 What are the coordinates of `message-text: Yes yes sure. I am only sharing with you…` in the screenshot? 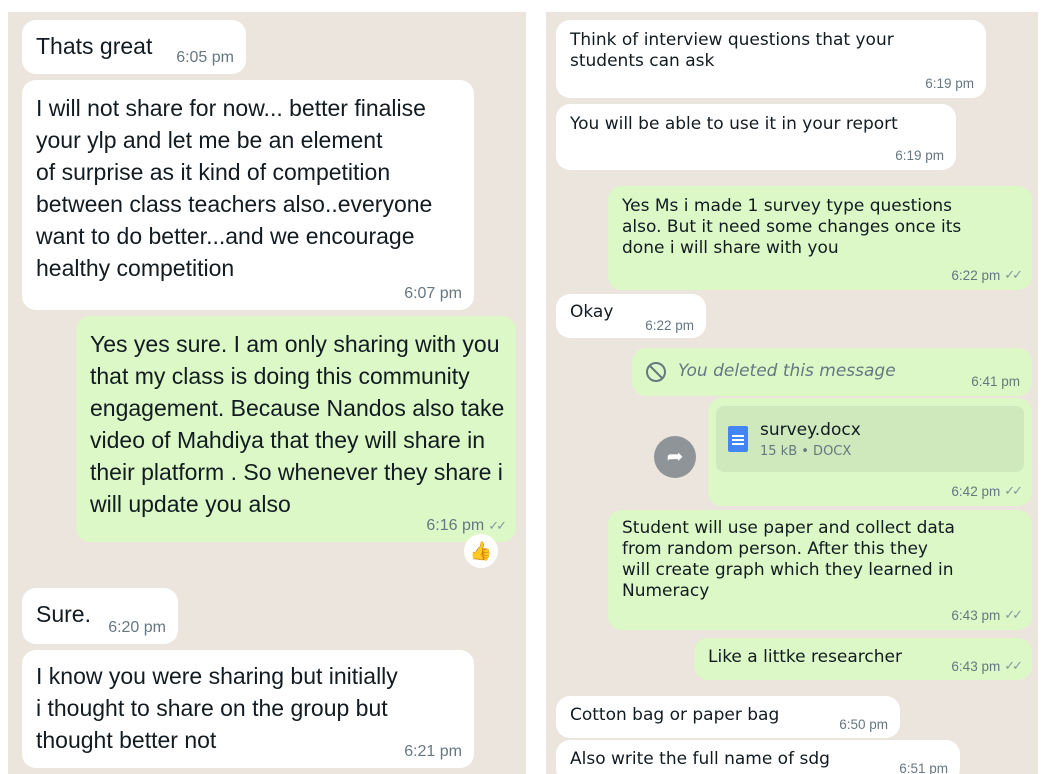 It's located at (297, 424).